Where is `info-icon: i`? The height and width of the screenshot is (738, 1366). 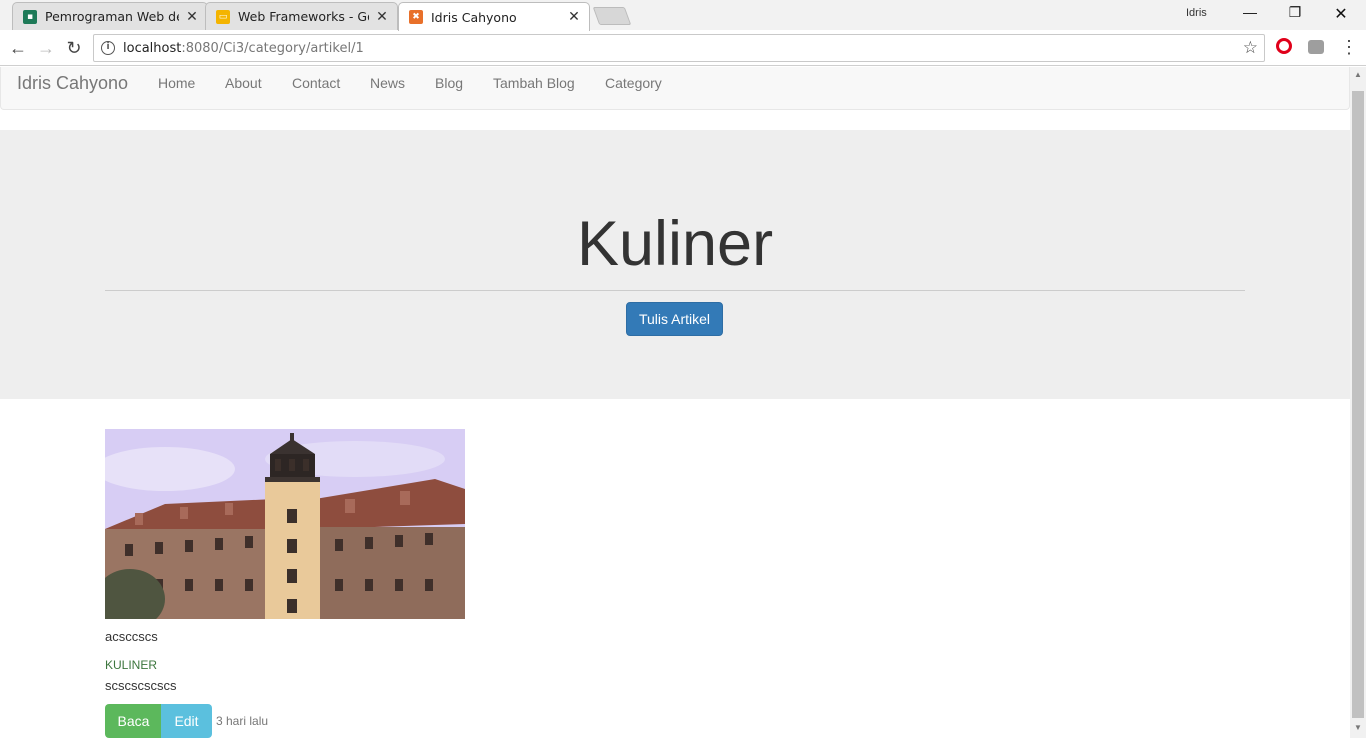 info-icon: i is located at coordinates (108, 48).